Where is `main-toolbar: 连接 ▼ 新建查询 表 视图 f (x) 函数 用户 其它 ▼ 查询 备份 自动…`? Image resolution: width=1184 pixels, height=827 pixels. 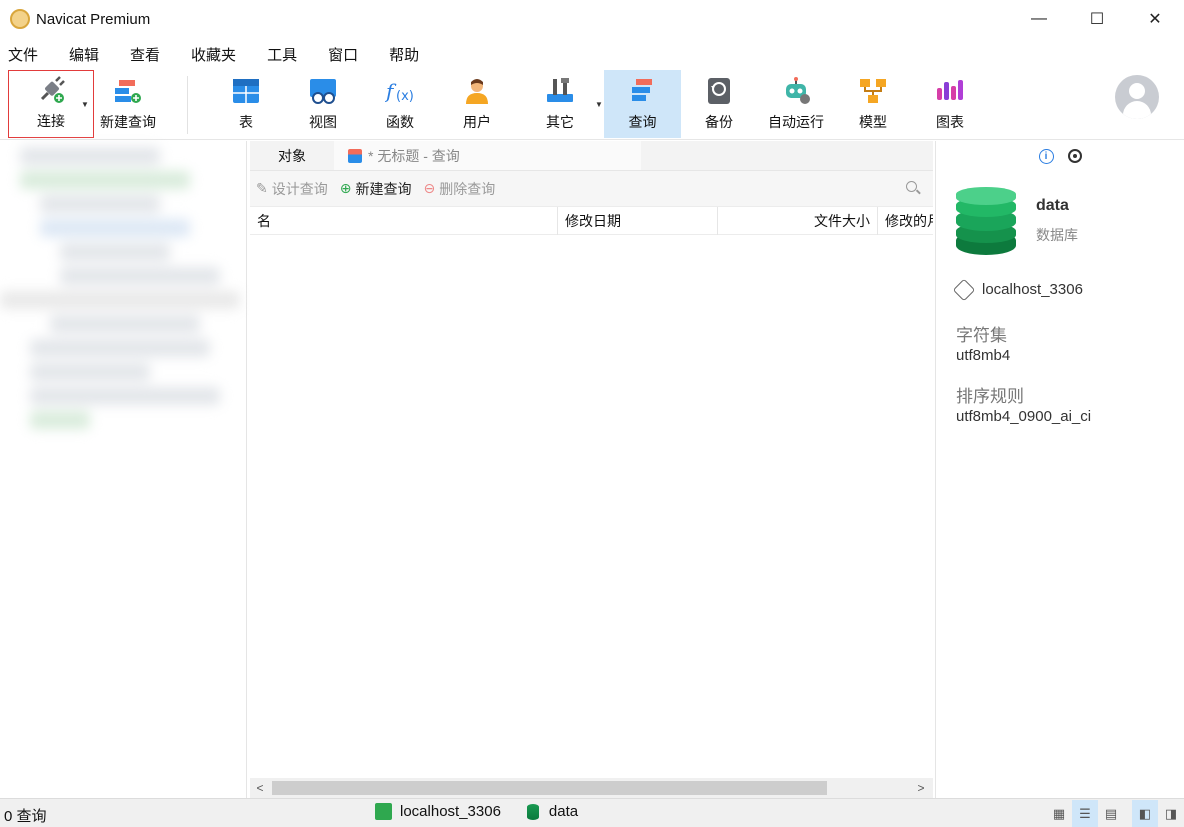
main-toolbar: 连接 ▼ 新建查询 表 视图 f (x) 函数 用户 其它 ▼ 查询 备份 自动… is located at coordinates (592, 105).